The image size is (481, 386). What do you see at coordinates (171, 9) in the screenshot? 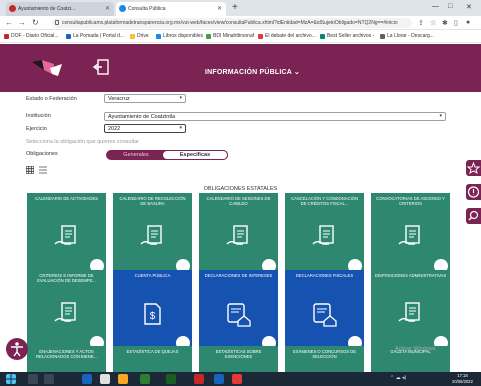
I see `browser-tab-consulta: Consulta Pública ✕` at bounding box center [171, 9].